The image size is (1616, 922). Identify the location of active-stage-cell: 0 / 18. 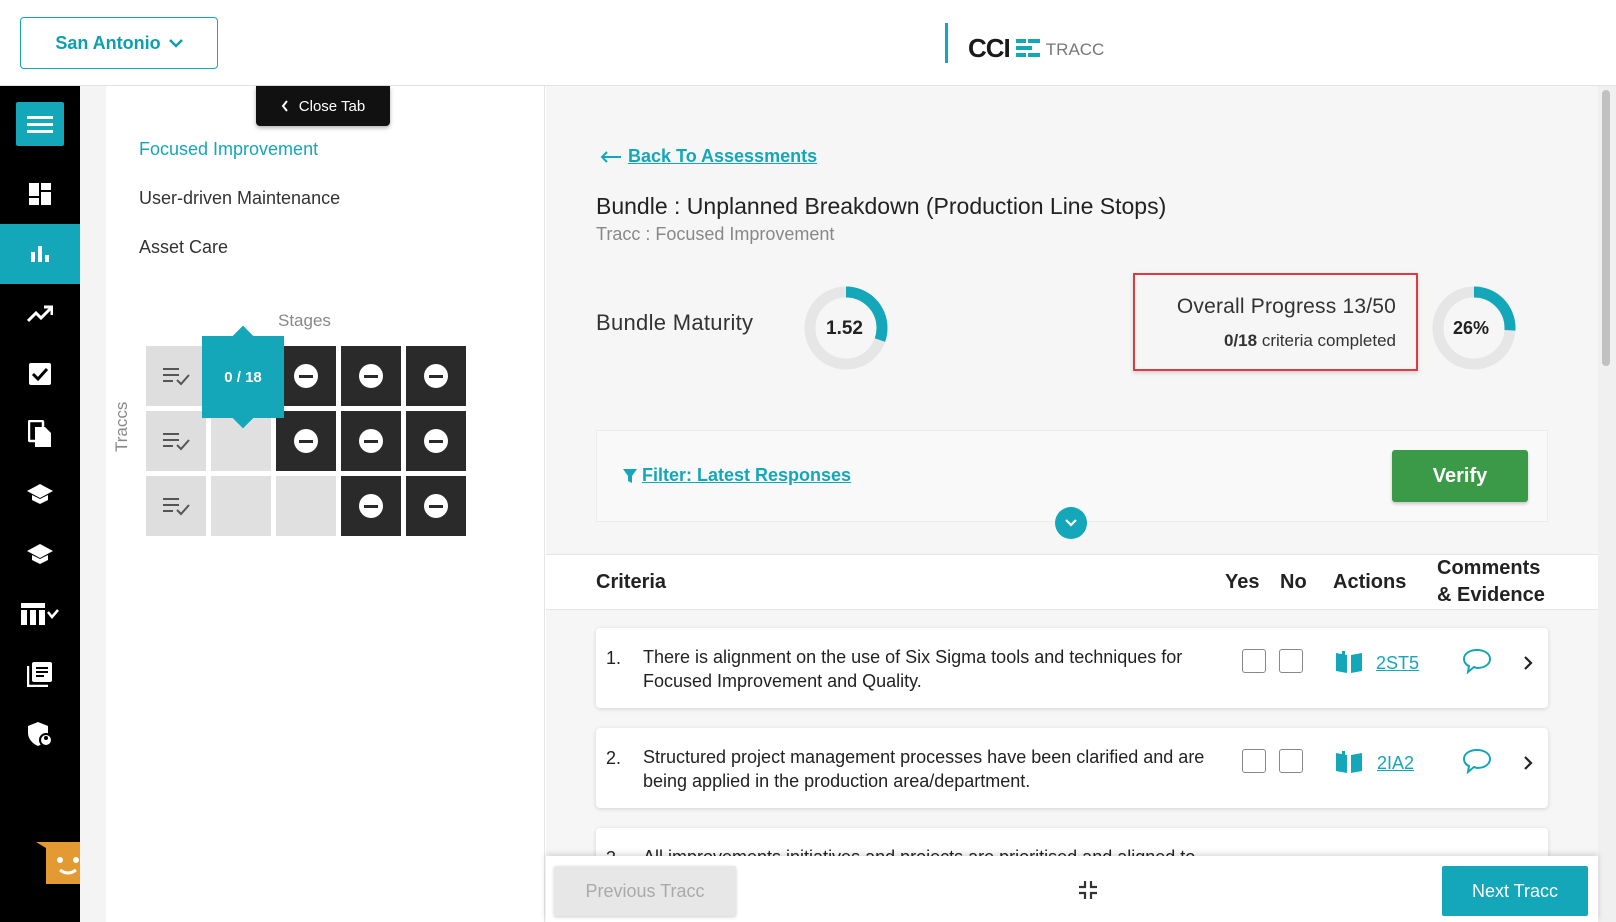
(243, 377).